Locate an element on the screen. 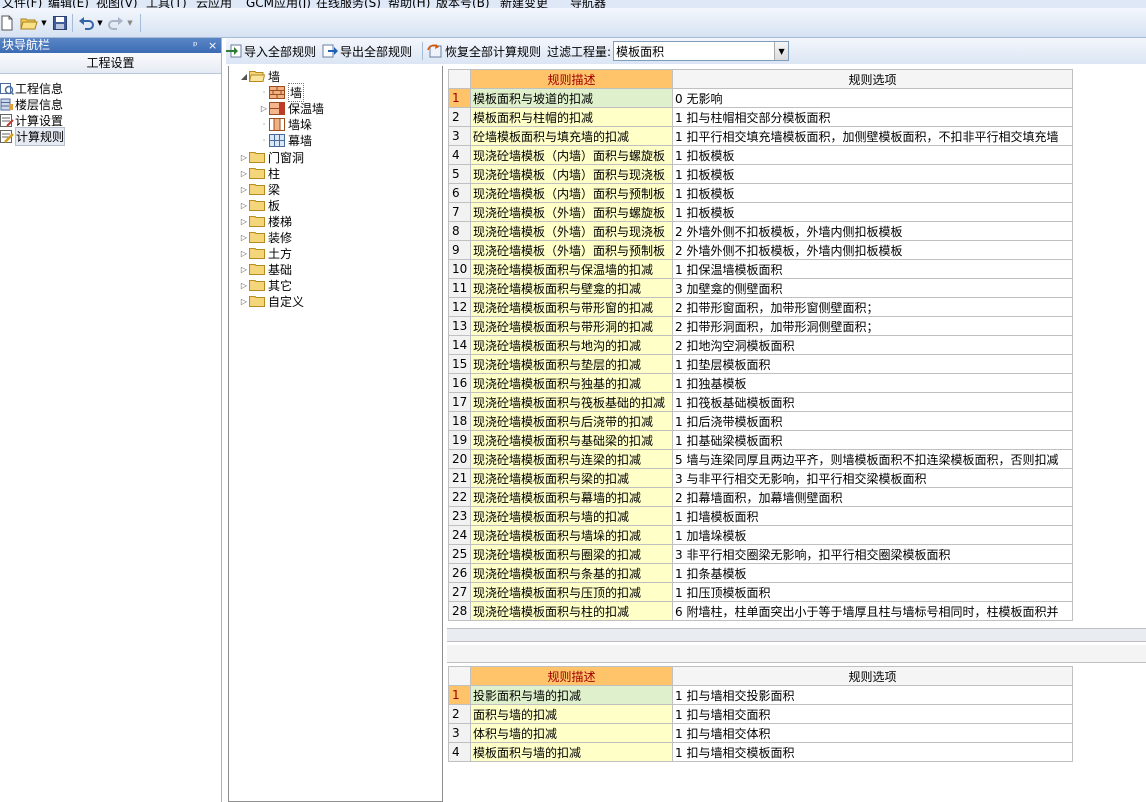 The width and height of the screenshot is (1146, 802). rule-option-cell: 6 附墙柱，柱单面突出小于等于墙厚且柱与墙标号相同时，柱模板面积并 is located at coordinates (872, 611).